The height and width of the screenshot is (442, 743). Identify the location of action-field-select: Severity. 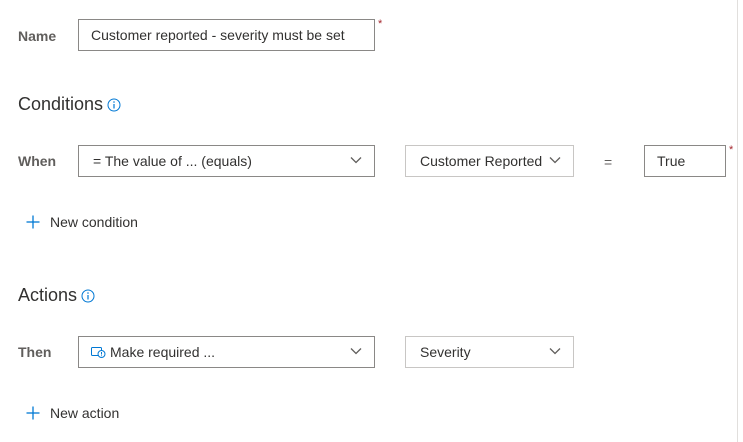
(489, 352).